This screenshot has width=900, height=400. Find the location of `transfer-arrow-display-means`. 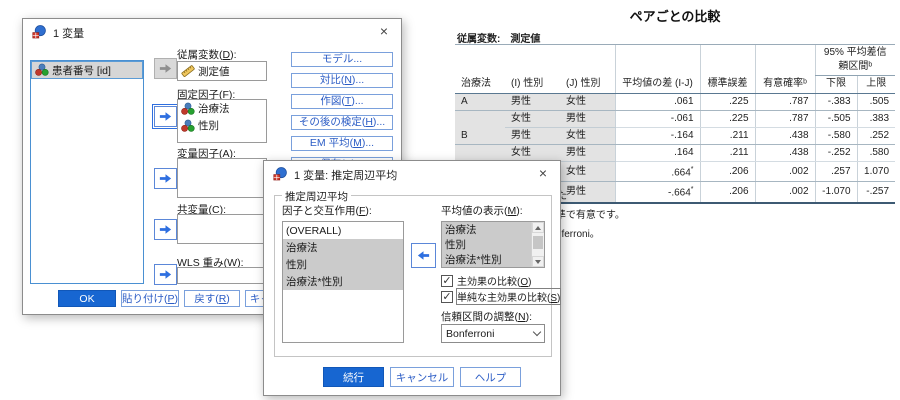

transfer-arrow-display-means is located at coordinates (423, 255).